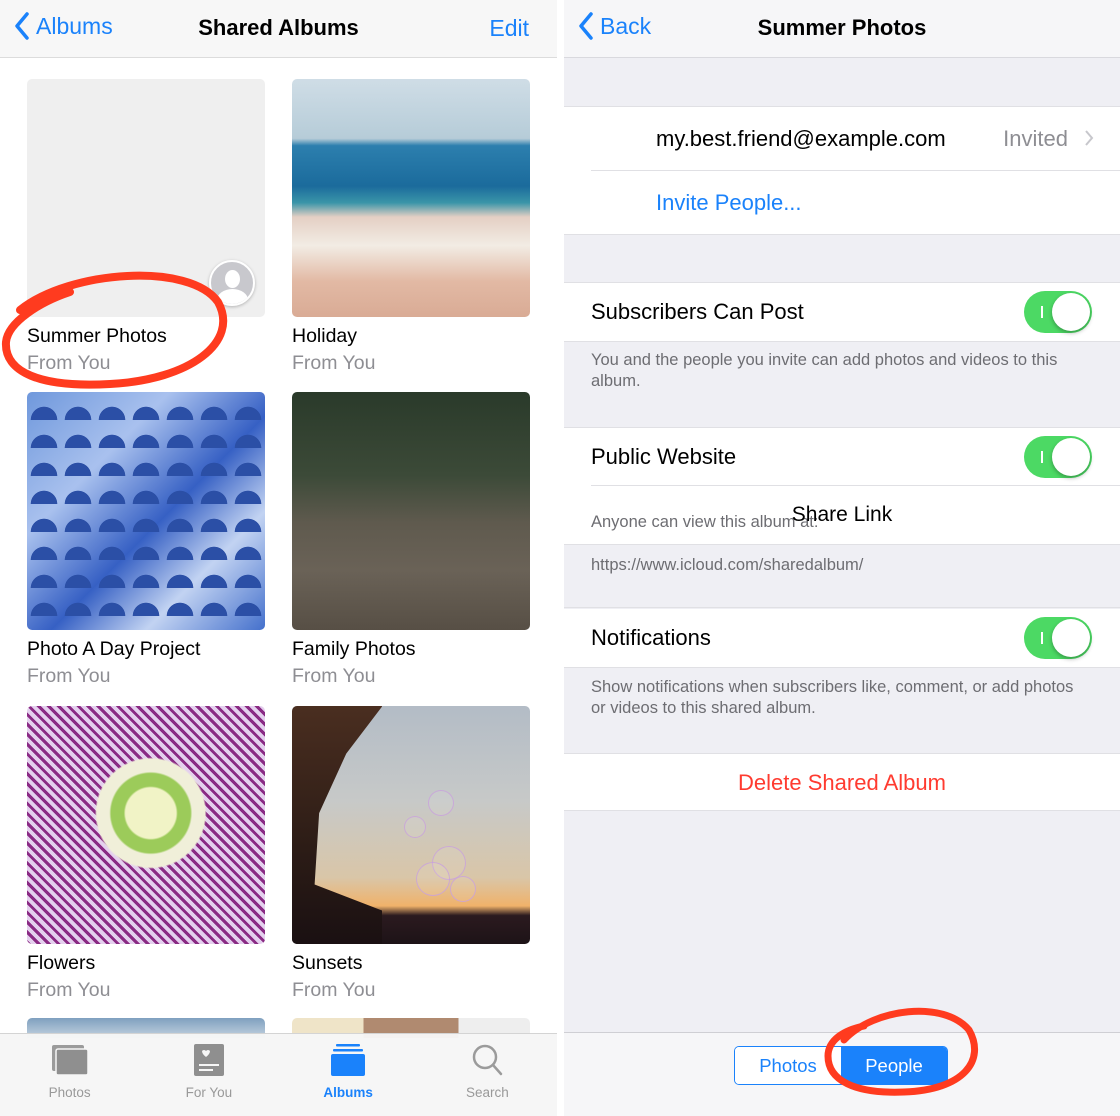  I want to click on delete-shared-album-button: Delete Shared Album, so click(842, 783).